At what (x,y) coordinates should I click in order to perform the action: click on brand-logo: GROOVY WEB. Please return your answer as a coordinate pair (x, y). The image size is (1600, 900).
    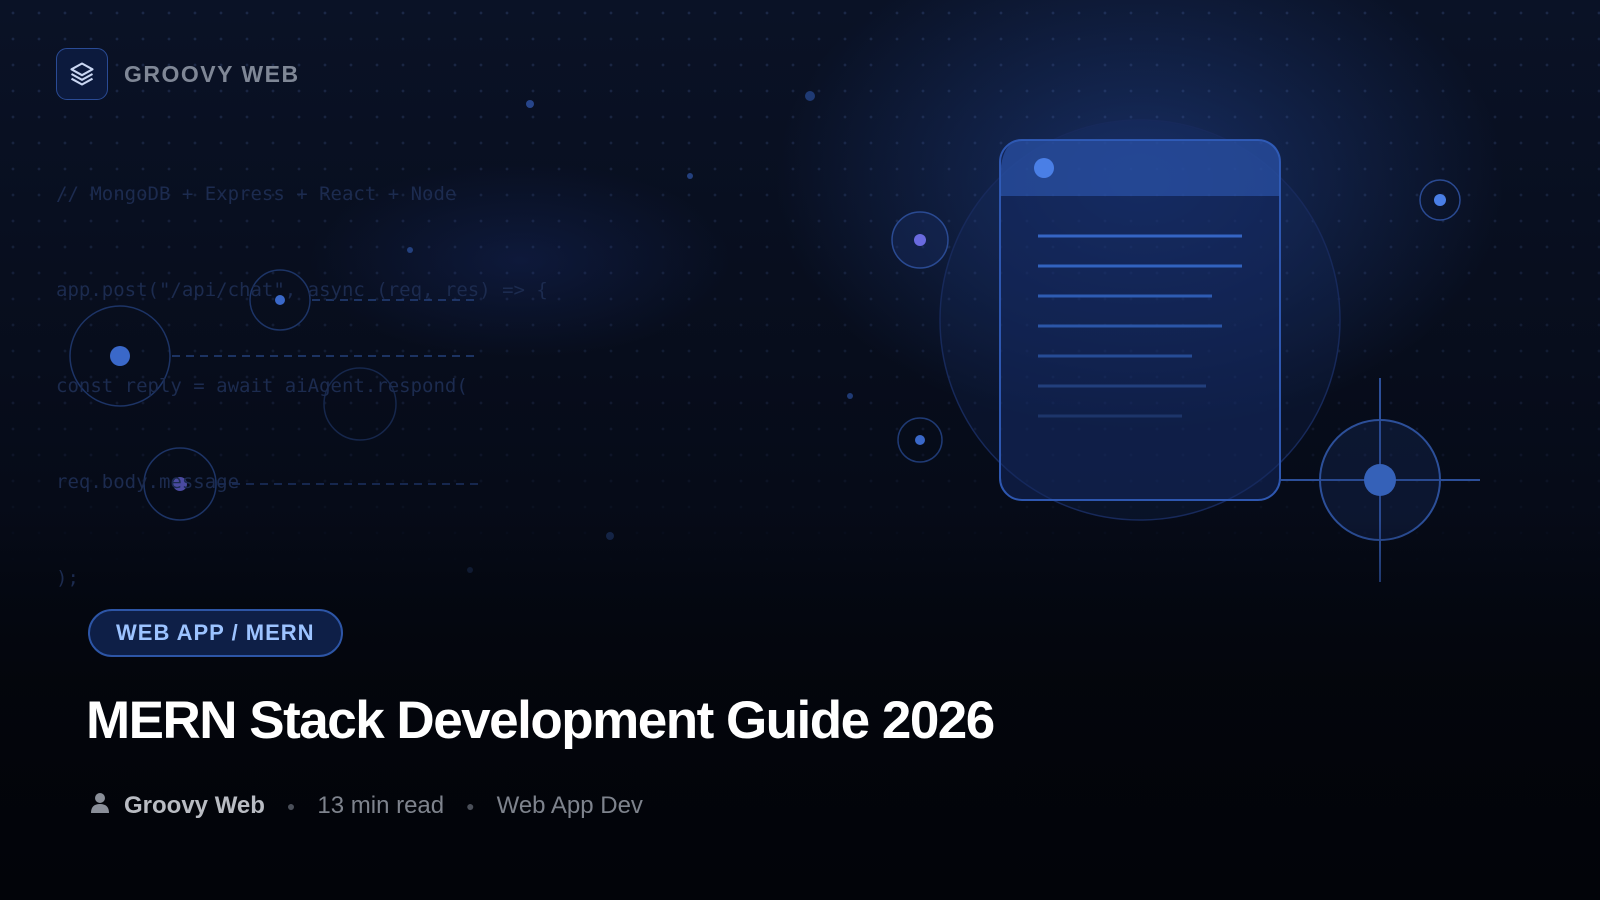
    Looking at the image, I should click on (178, 74).